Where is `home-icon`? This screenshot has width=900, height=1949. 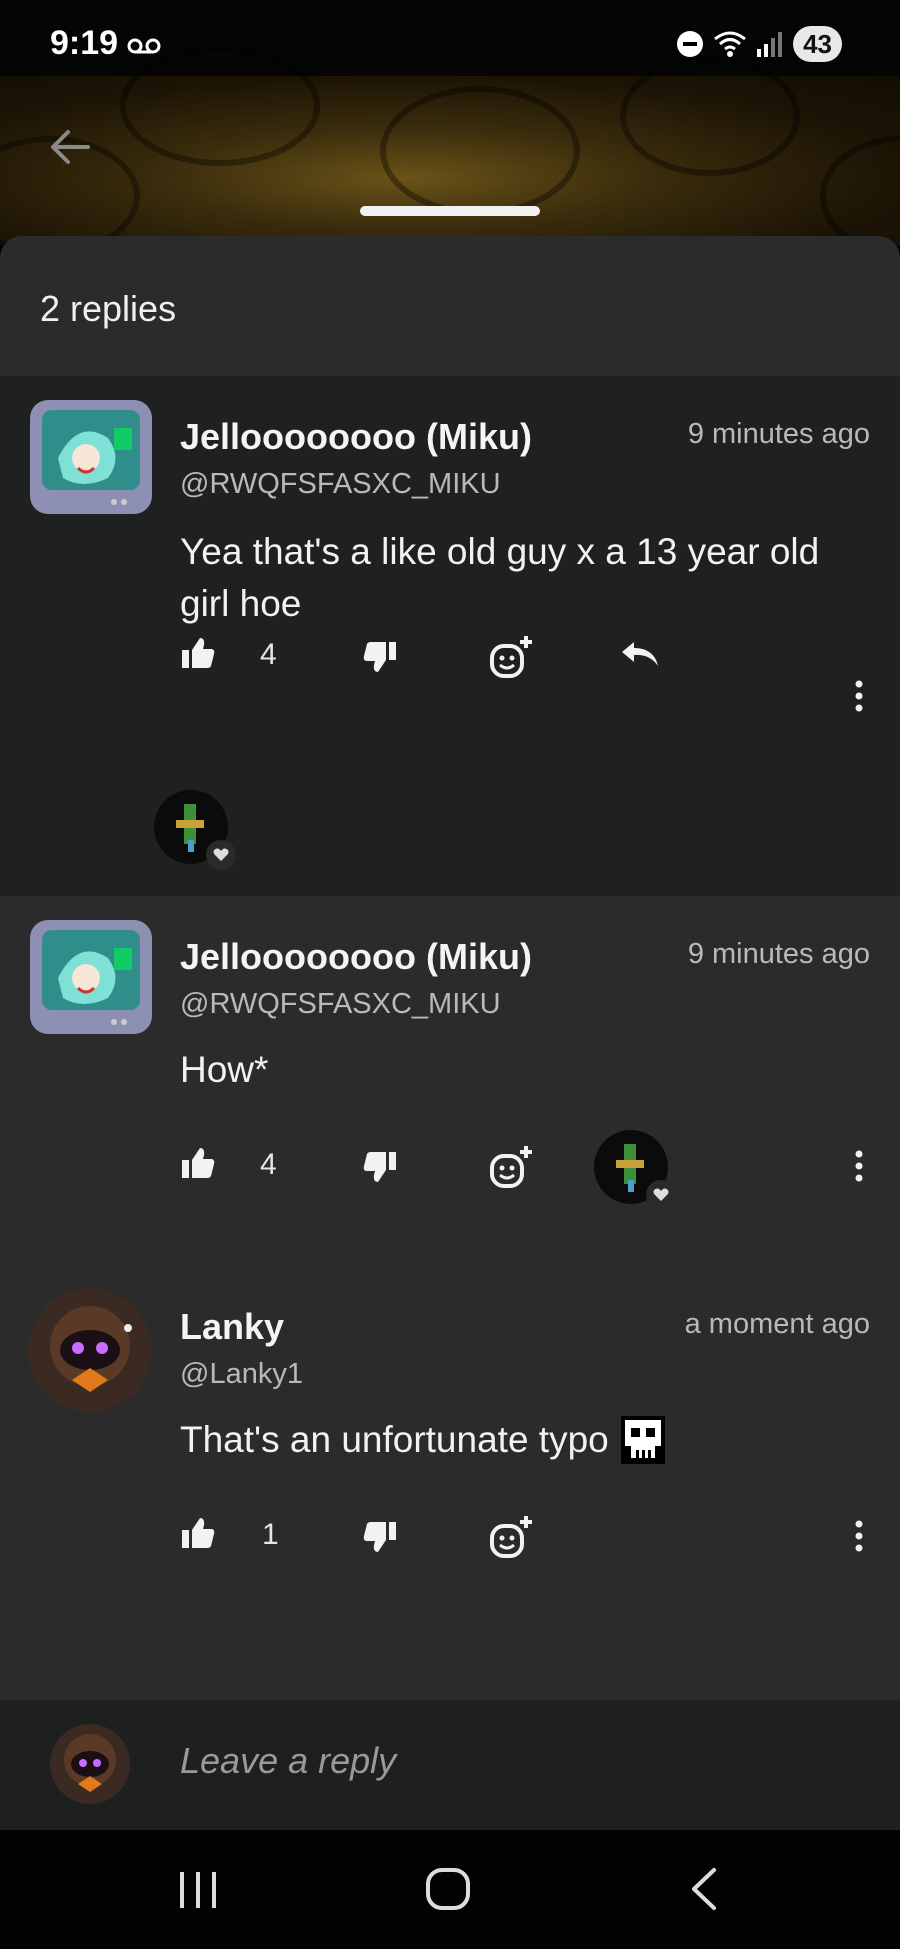
home-icon is located at coordinates (448, 1888).